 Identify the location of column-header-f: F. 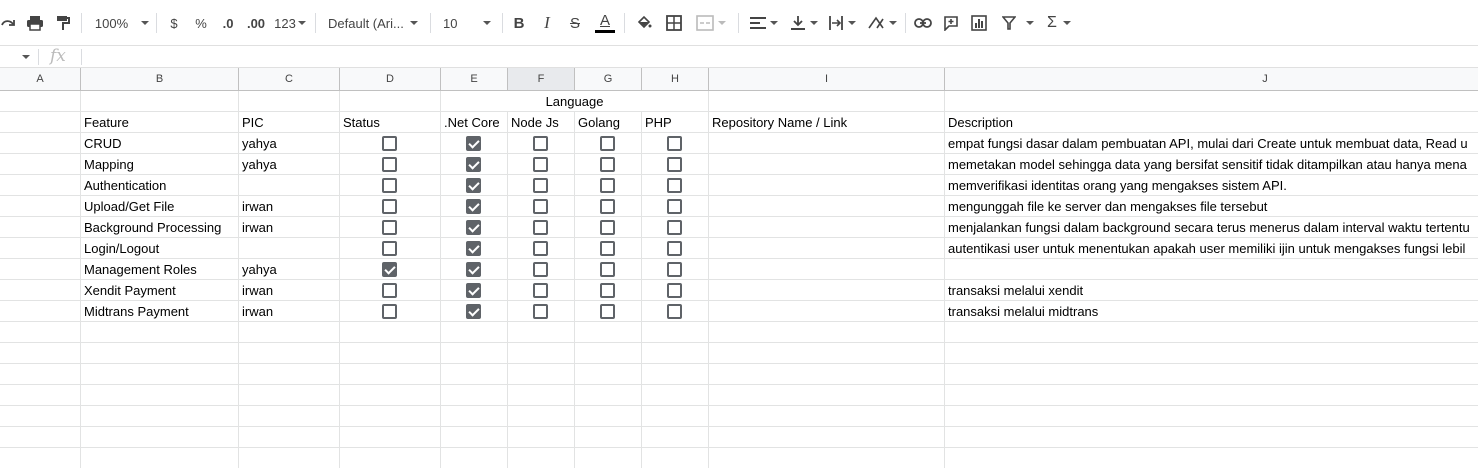
(541, 79).